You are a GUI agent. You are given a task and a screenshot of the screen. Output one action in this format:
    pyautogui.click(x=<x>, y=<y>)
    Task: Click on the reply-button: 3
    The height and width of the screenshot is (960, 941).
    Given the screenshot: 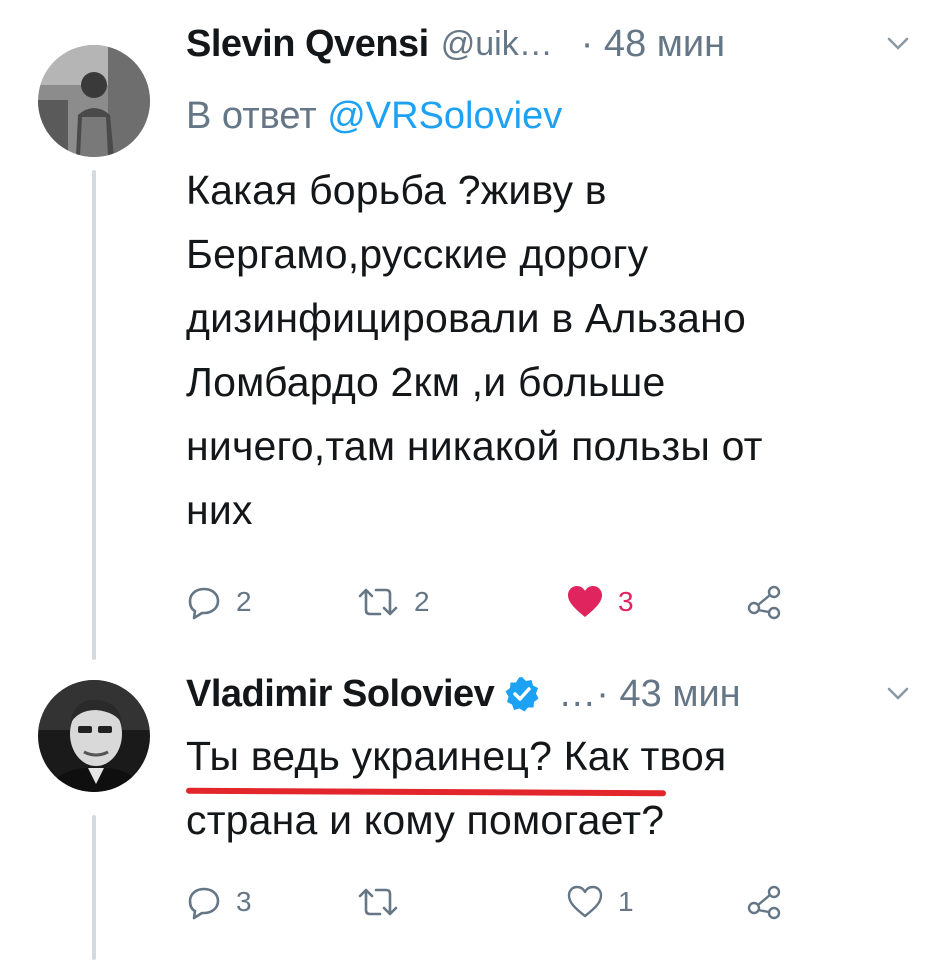 What is the action you would take?
    pyautogui.click(x=219, y=902)
    